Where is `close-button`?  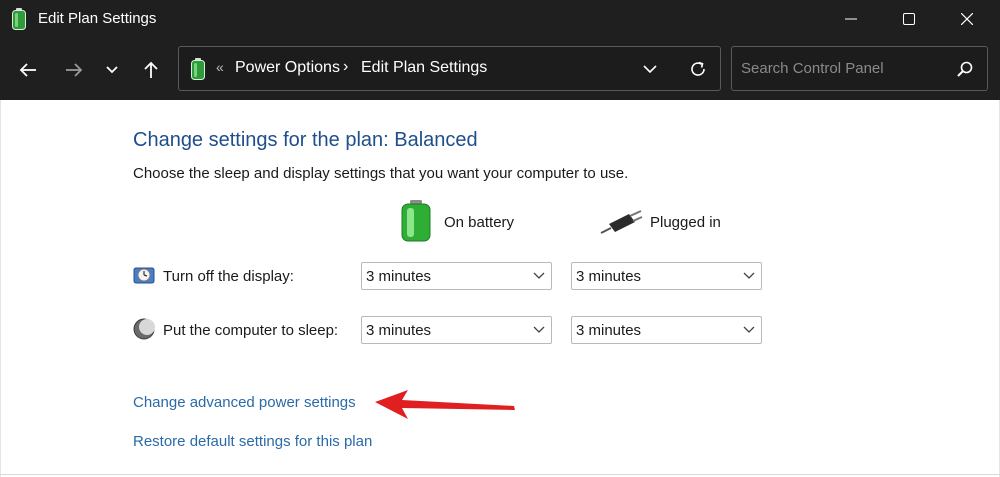 close-button is located at coordinates (967, 19).